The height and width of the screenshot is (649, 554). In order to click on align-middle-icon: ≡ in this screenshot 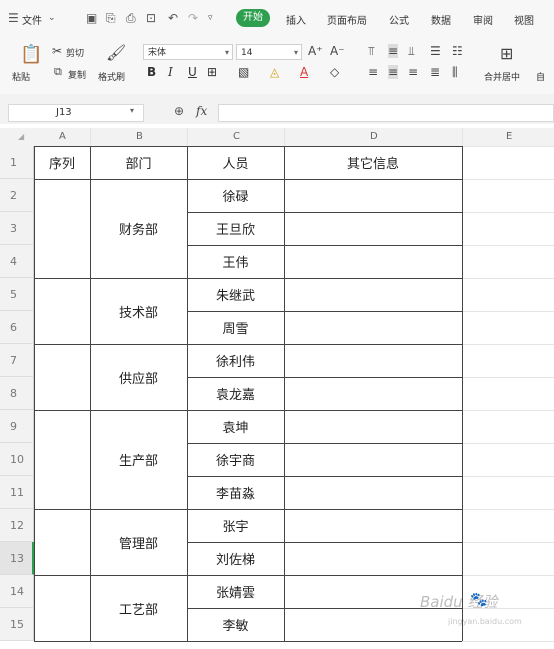, I will do `click(393, 51)`.